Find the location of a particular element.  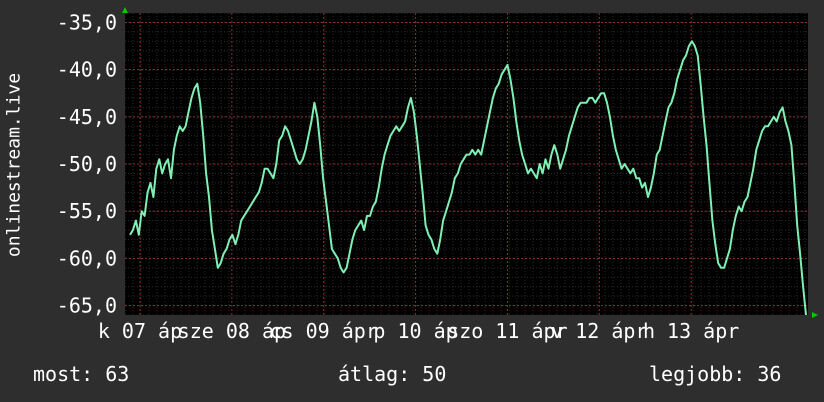

y-tick-labels: -35,0 -40,0 -45,0 -50,0 -55,0 -60,0 -65,0 is located at coordinates (87, 163).